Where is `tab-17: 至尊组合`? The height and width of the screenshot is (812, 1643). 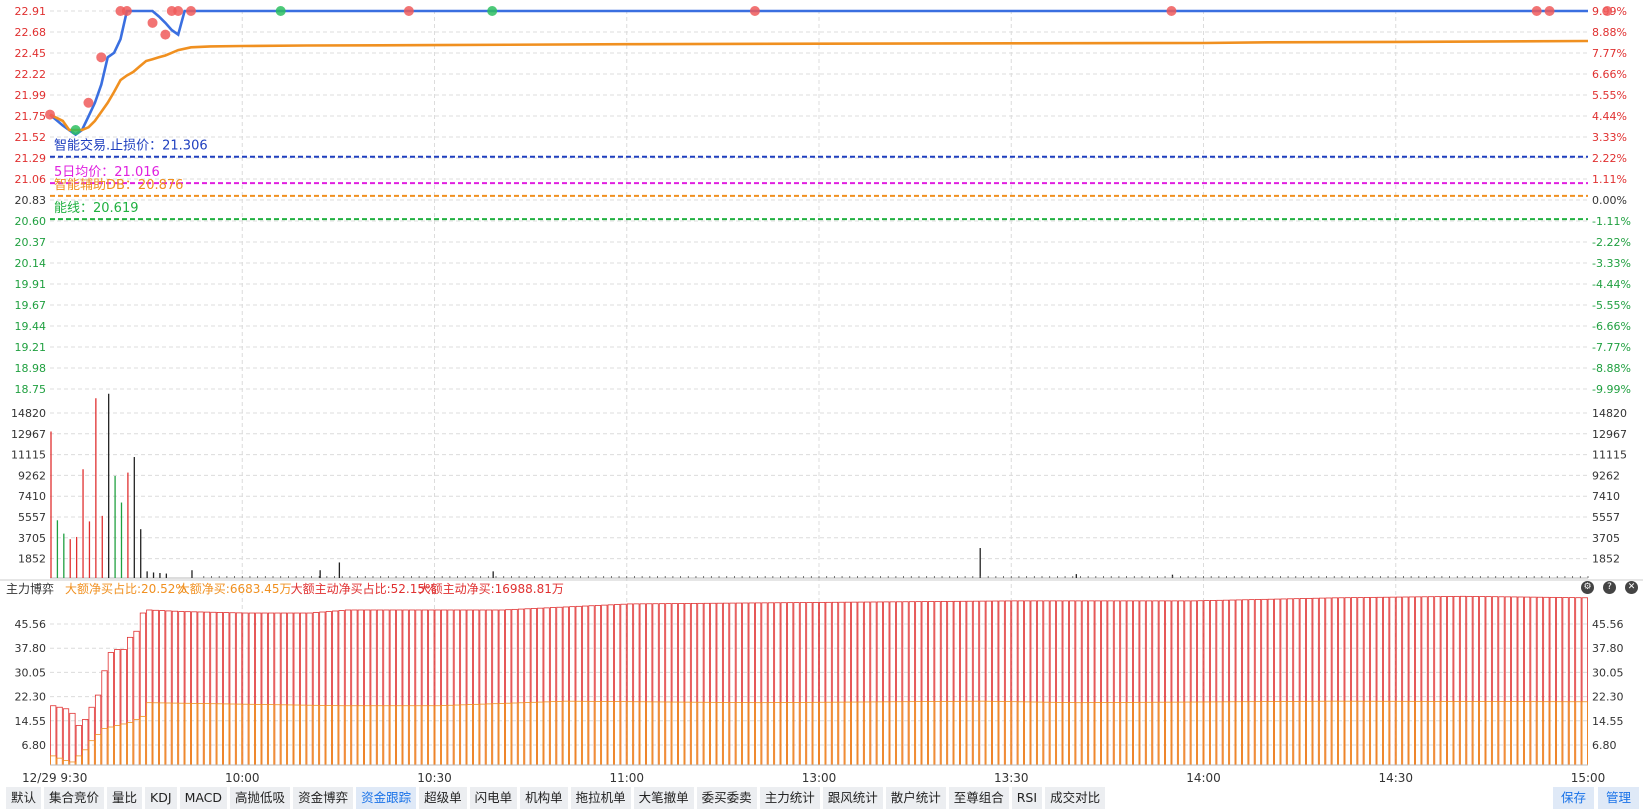
tab-17: 至尊组合 is located at coordinates (978, 798).